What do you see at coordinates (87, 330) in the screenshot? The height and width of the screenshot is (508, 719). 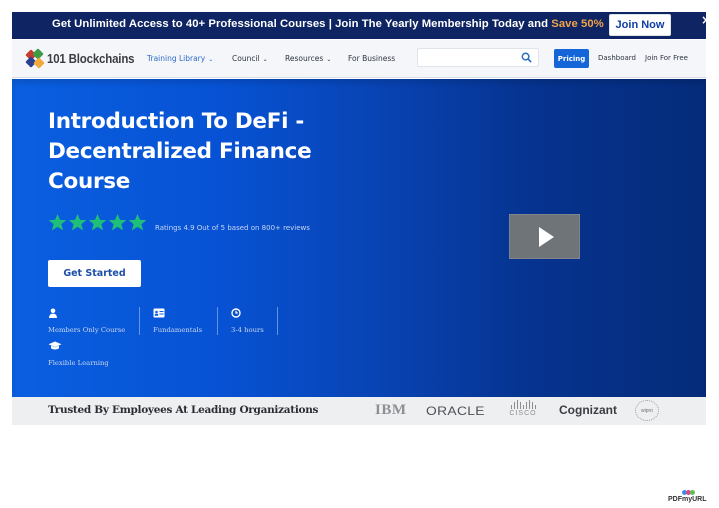 I see `meta-label: Members Only Course` at bounding box center [87, 330].